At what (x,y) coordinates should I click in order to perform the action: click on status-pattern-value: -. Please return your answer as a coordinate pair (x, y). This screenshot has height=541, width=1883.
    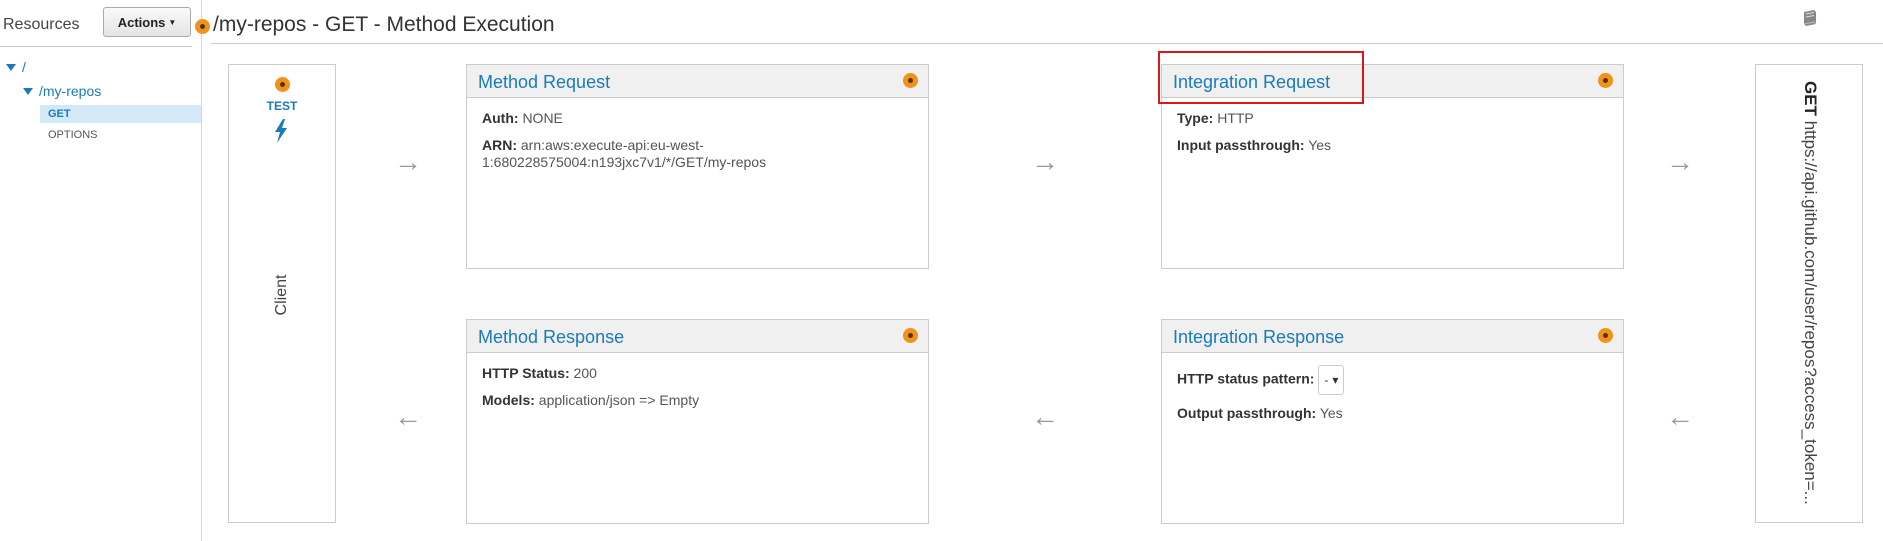
    Looking at the image, I should click on (1326, 379).